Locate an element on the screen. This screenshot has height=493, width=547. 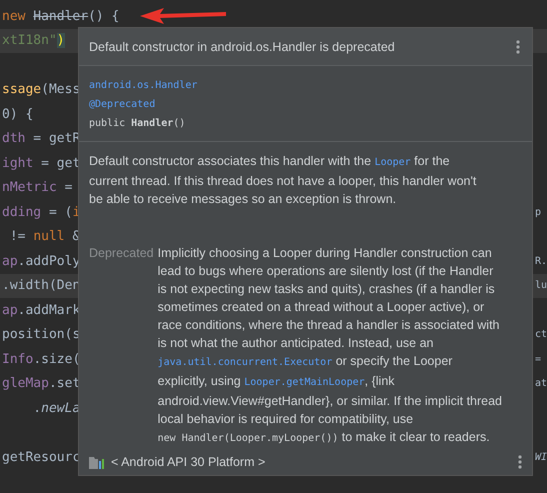
code-link: Looper is located at coordinates (392, 162).